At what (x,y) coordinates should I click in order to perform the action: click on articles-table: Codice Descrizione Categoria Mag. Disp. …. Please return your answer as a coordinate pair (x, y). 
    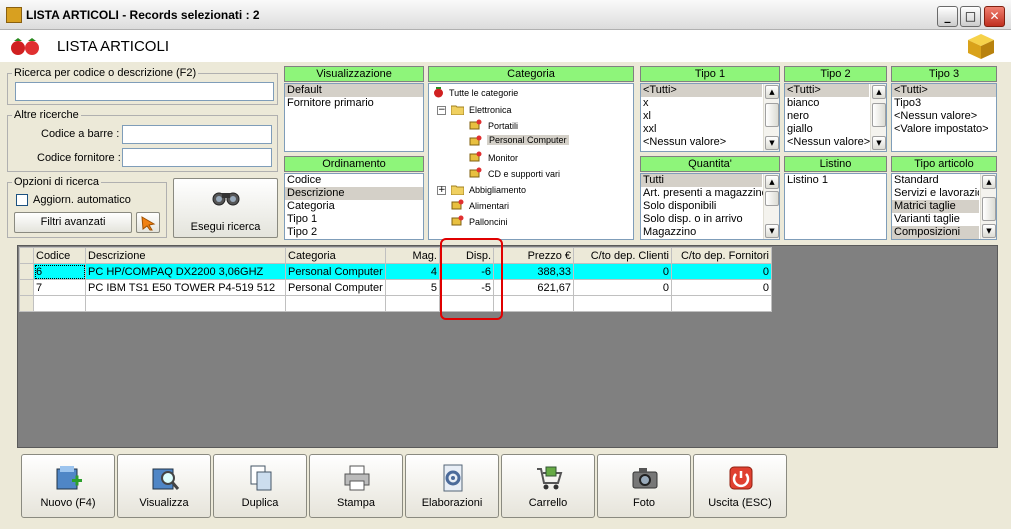
    Looking at the image, I should click on (395, 279).